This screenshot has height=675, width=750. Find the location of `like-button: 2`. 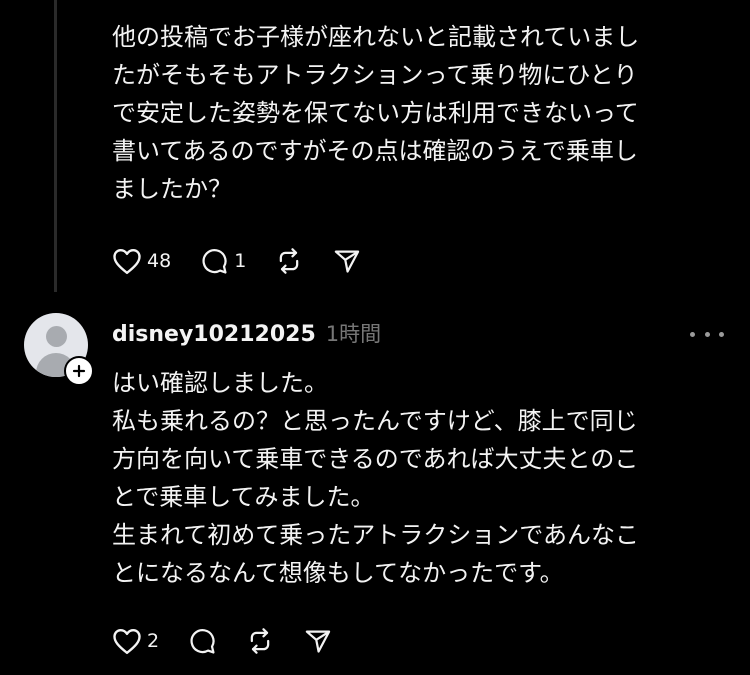

like-button: 2 is located at coordinates (135, 641).